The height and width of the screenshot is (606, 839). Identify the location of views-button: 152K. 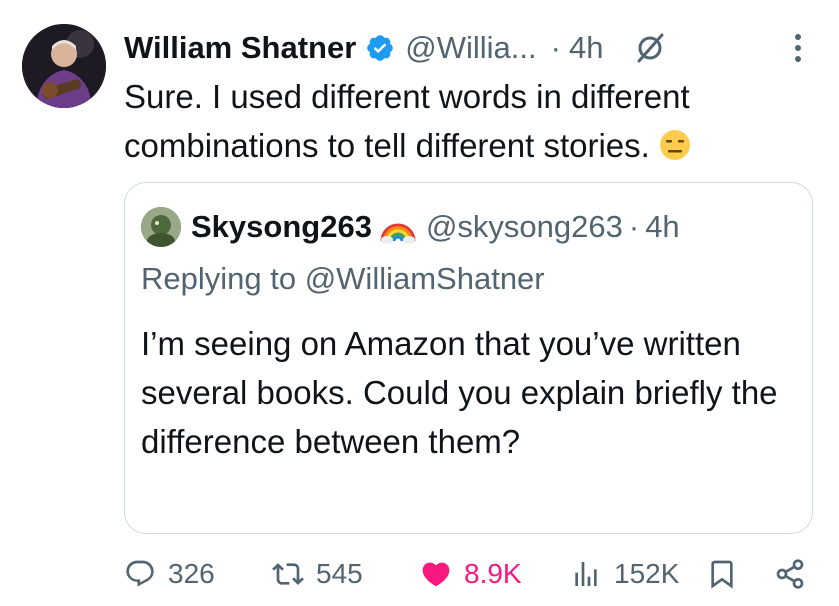
(624, 574).